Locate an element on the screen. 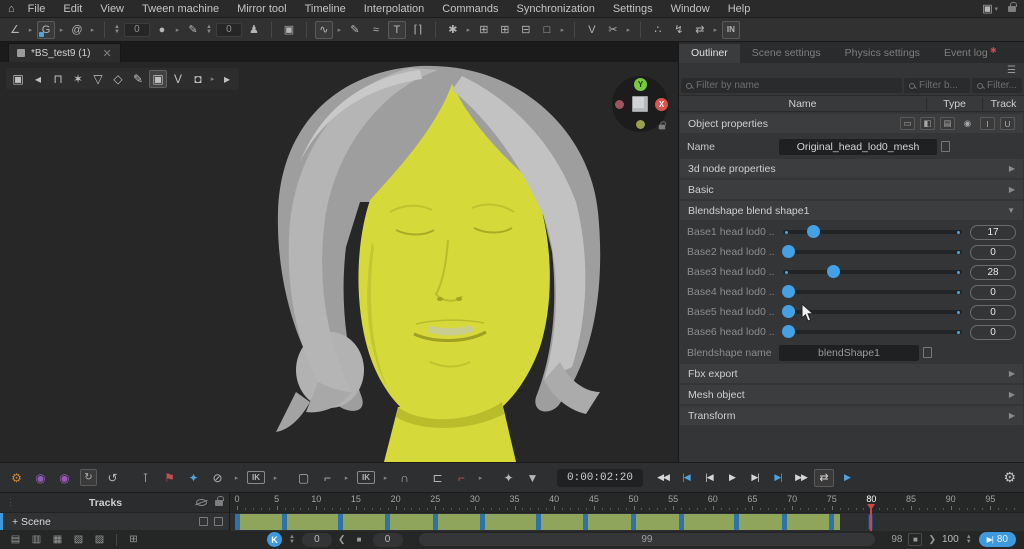  select-box-icon: ▢ is located at coordinates (303, 477).